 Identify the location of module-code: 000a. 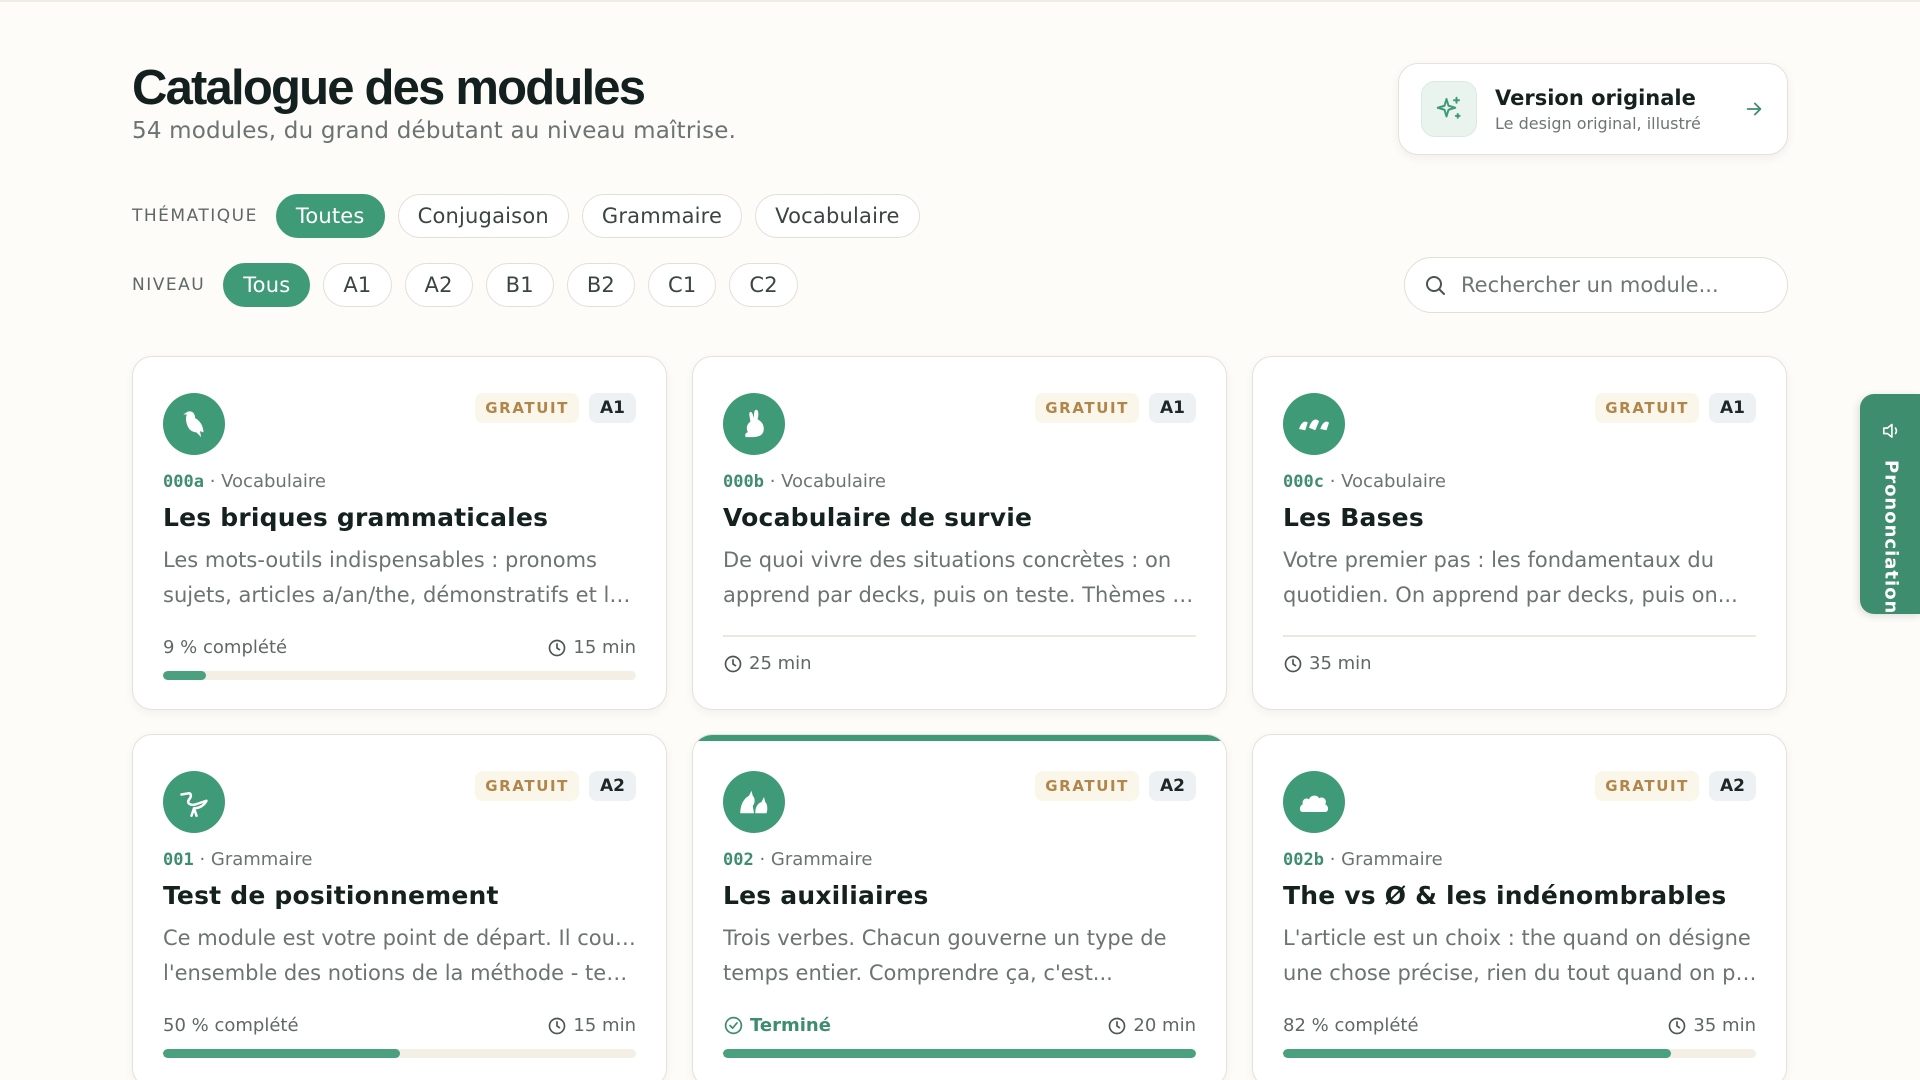
(183, 482).